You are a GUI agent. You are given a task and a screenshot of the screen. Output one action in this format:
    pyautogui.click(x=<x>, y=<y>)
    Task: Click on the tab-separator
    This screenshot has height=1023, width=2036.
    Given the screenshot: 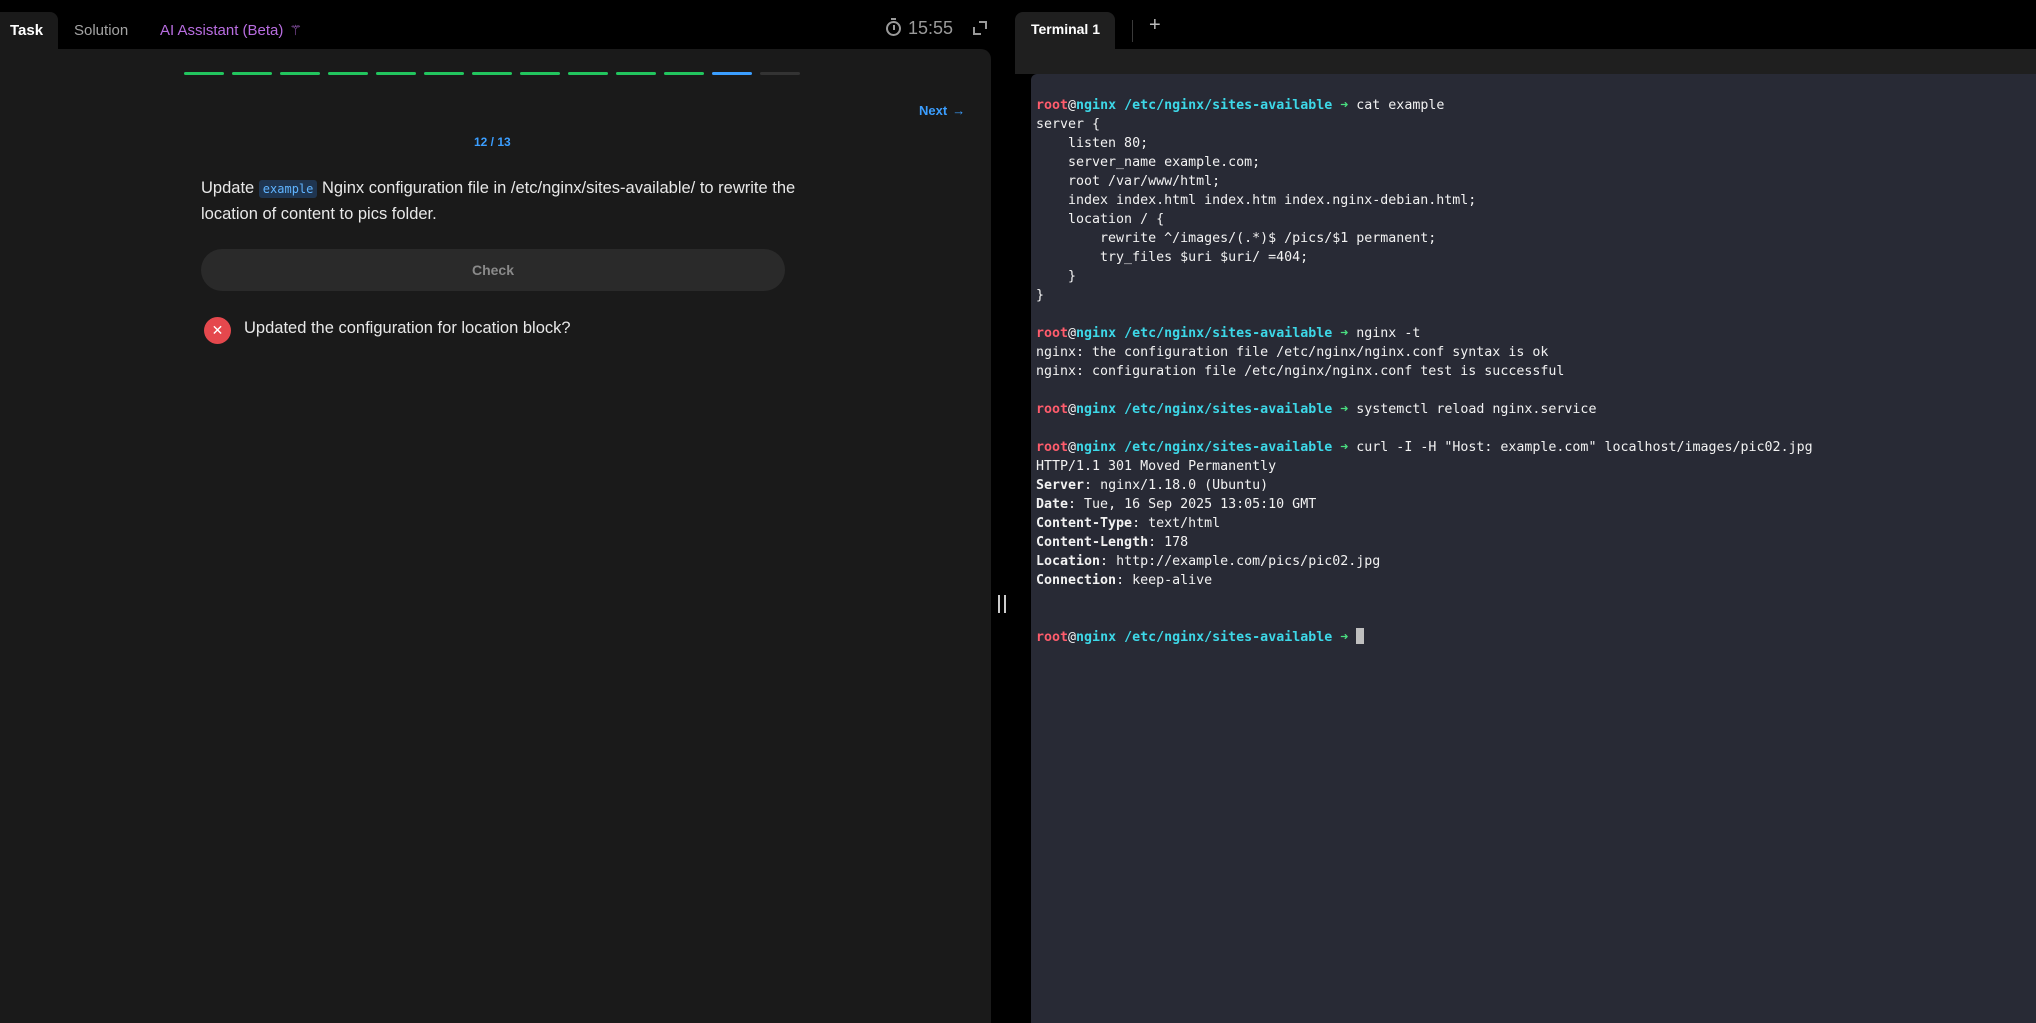 What is the action you would take?
    pyautogui.click(x=1132, y=31)
    